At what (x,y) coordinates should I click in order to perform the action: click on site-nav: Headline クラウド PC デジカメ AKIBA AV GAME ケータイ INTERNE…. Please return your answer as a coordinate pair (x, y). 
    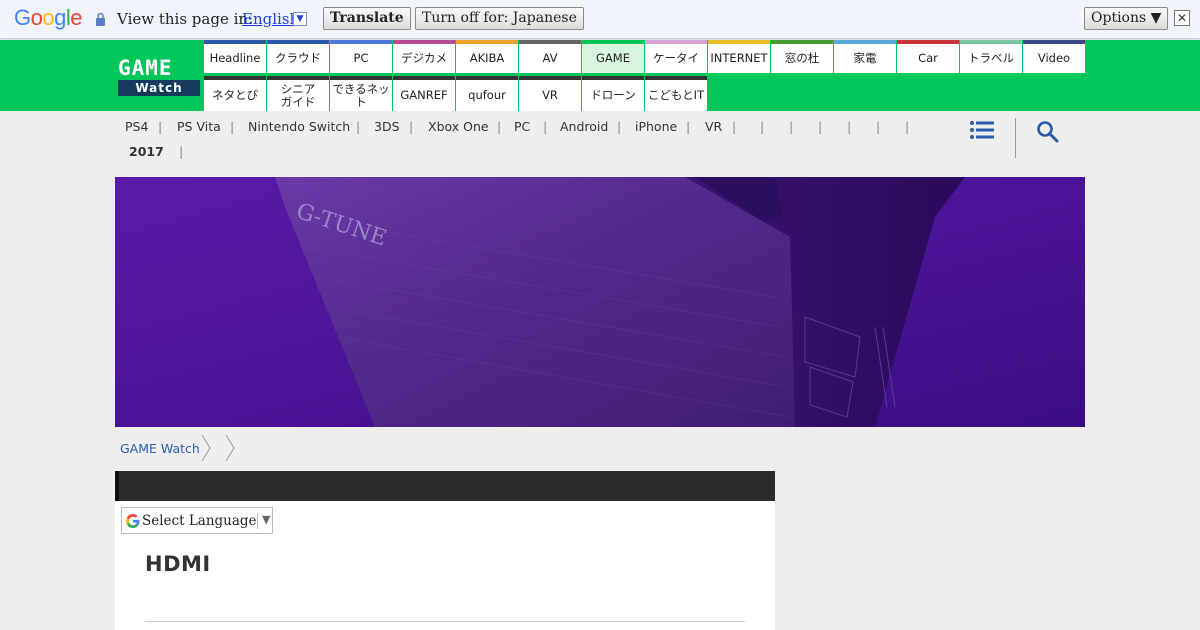
    Looking at the image, I should click on (644, 75).